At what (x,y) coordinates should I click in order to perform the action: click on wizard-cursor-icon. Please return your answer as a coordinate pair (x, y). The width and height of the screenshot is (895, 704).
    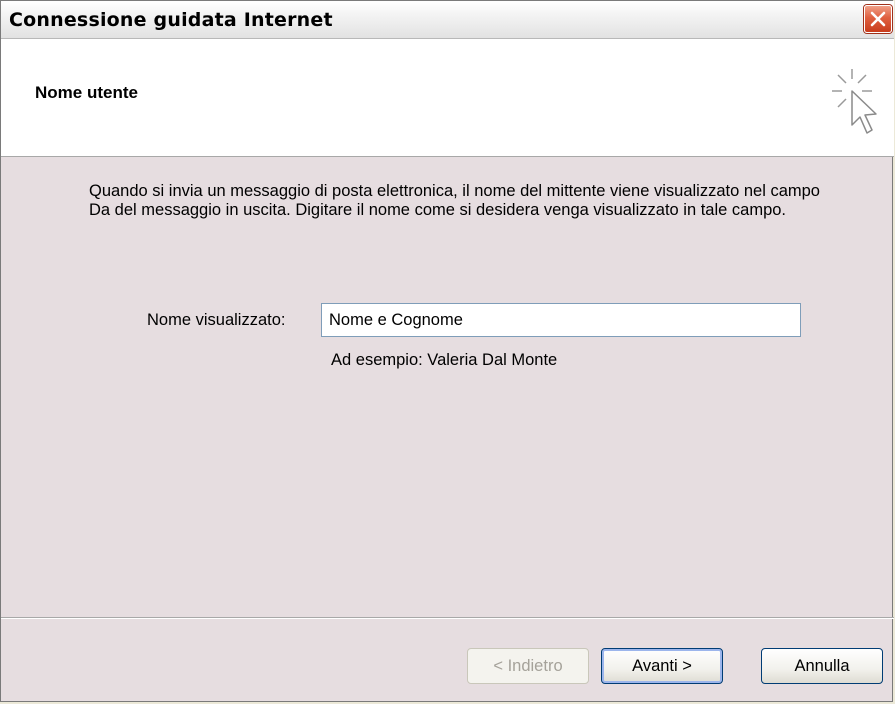
    Looking at the image, I should click on (854, 101).